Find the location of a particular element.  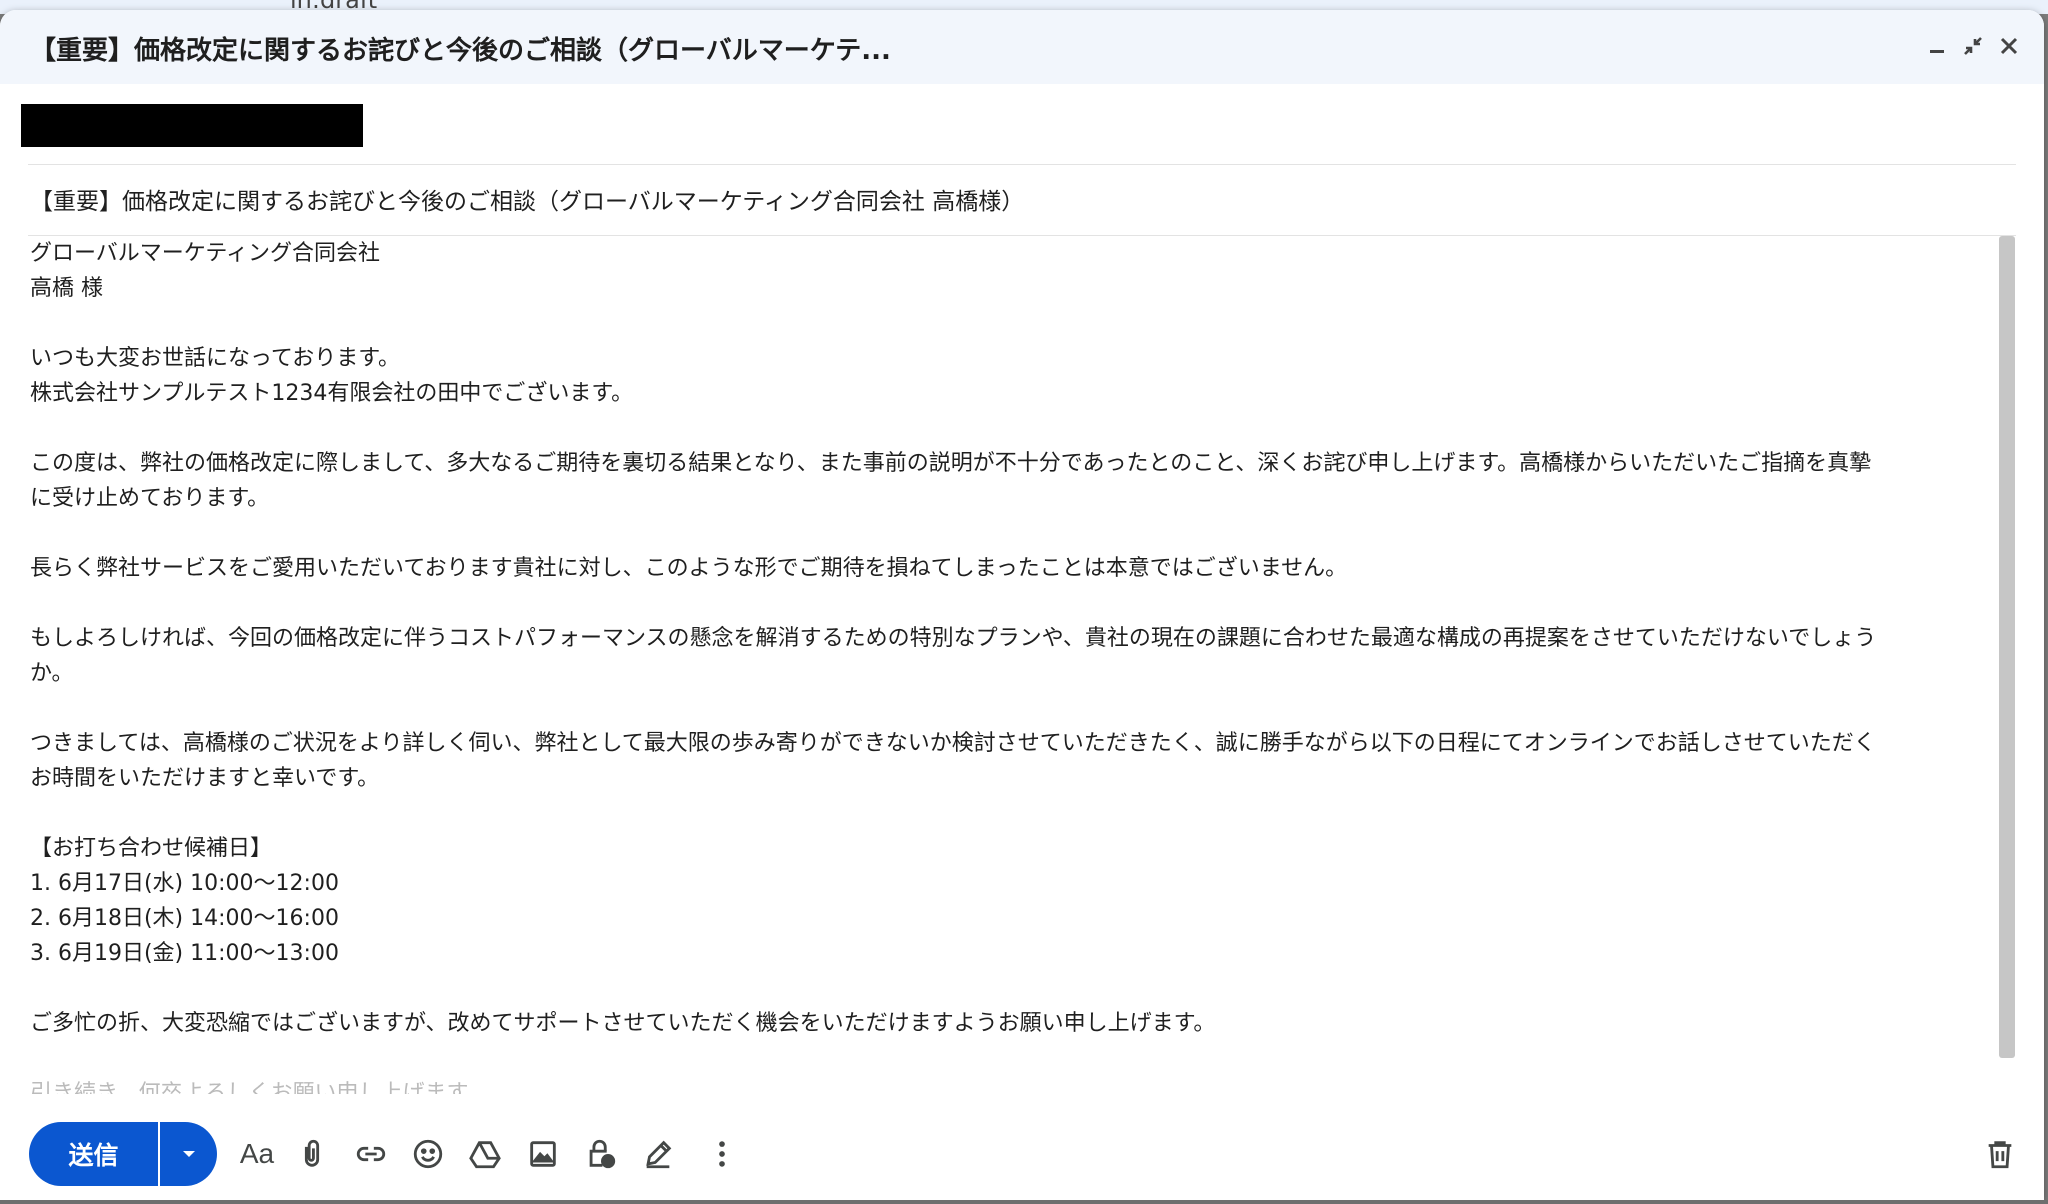

body-line: 引き続き、何卒よろしくお願い申し上げます。 is located at coordinates (259, 1087).